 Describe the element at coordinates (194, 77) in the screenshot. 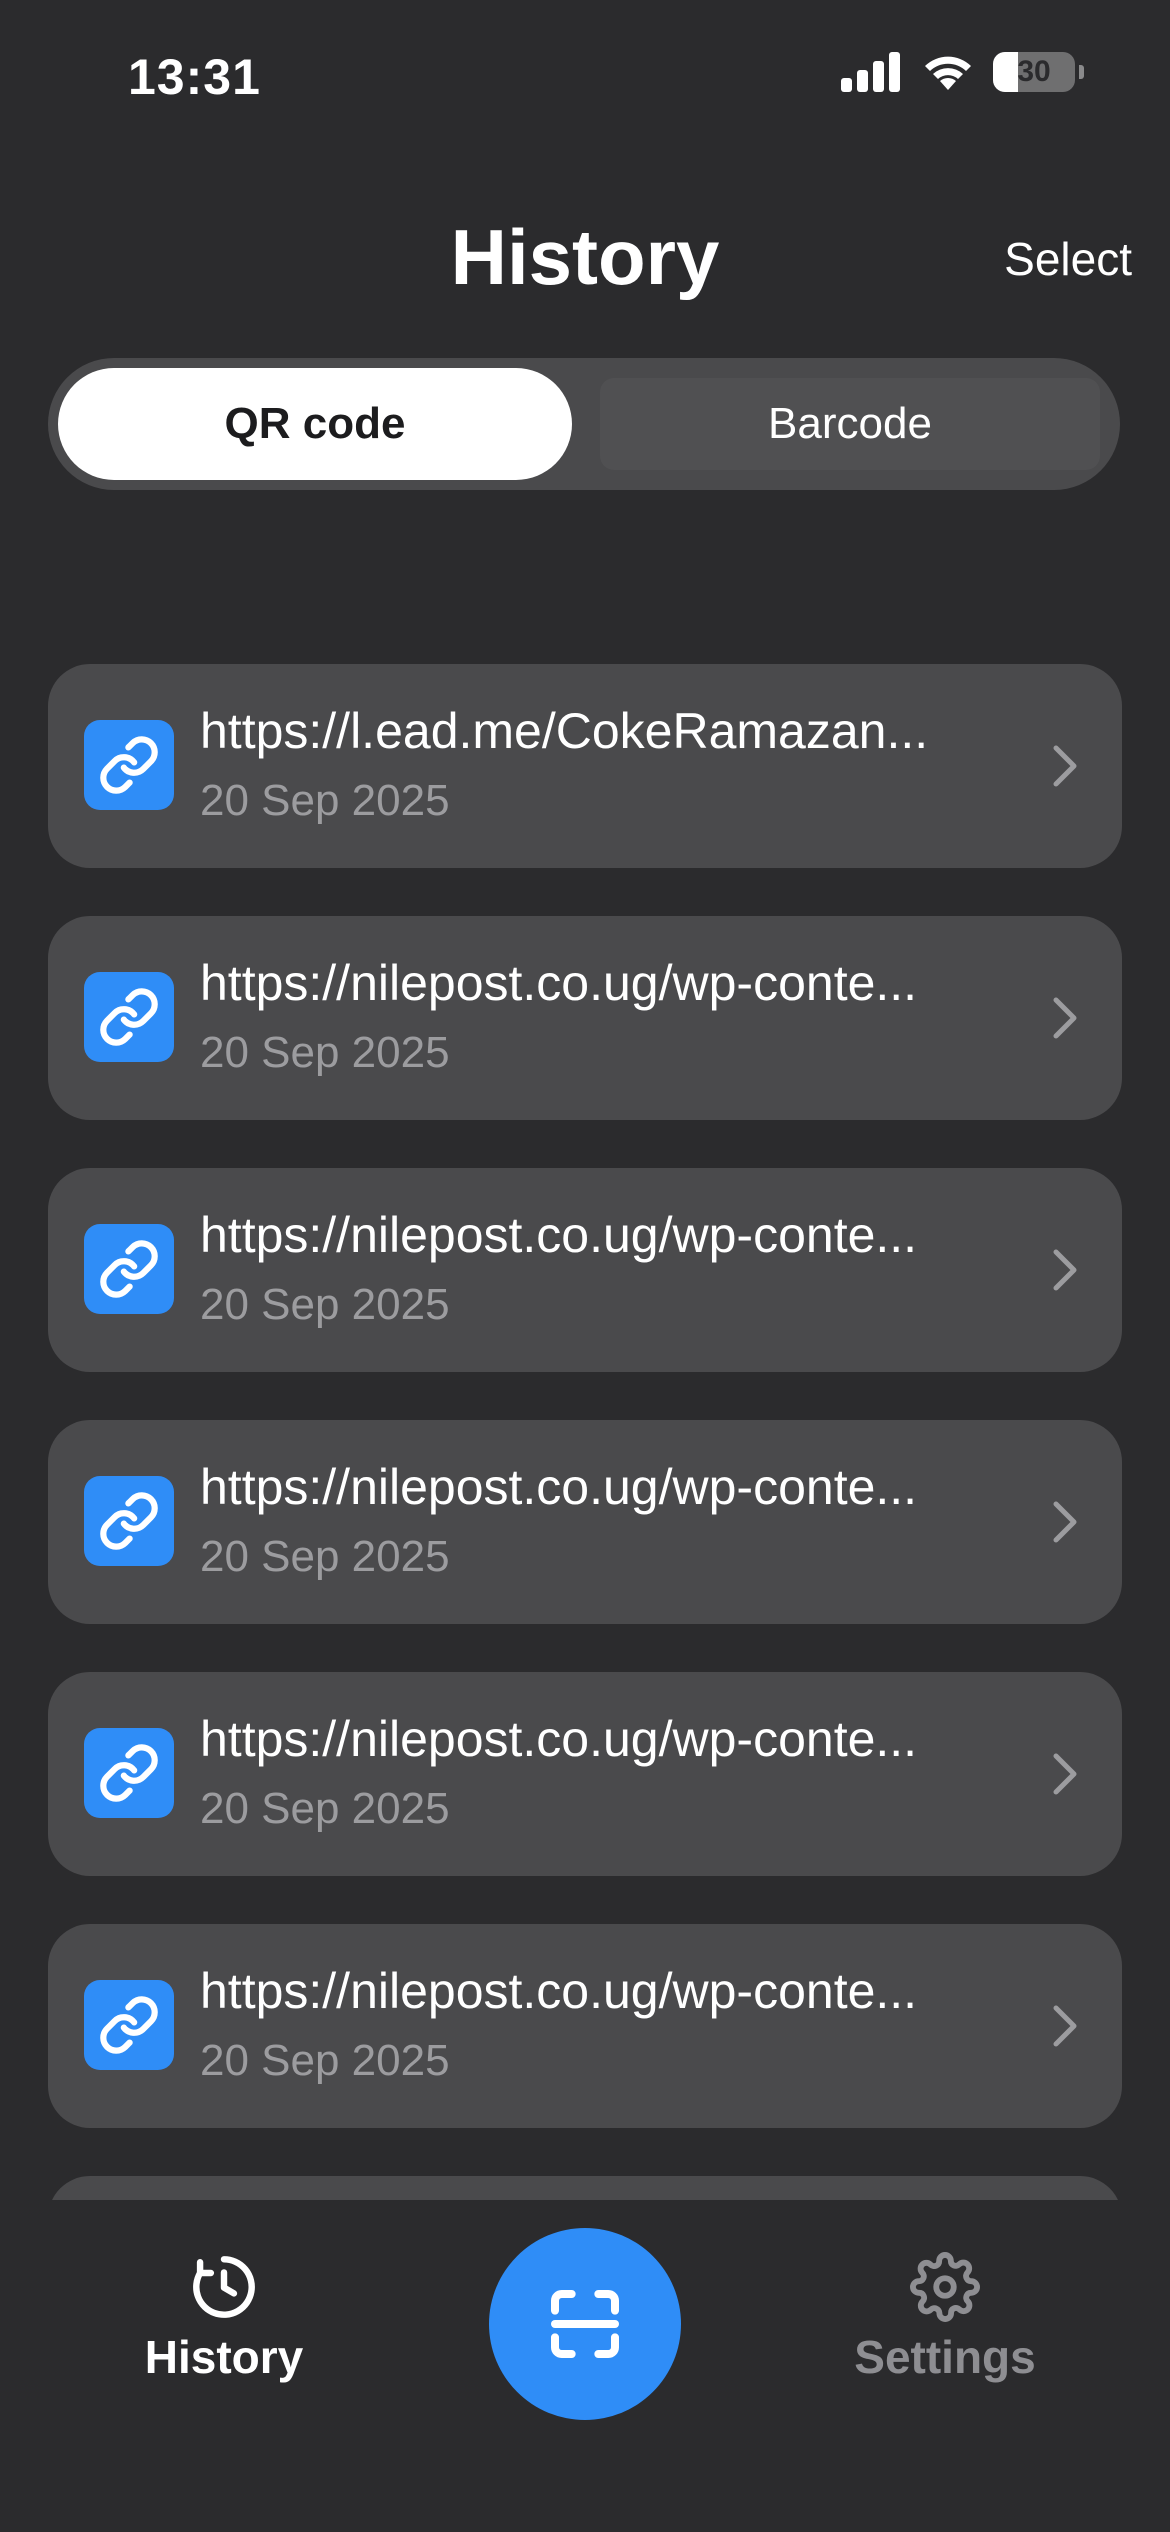

I see `status-time: 13:31` at that location.